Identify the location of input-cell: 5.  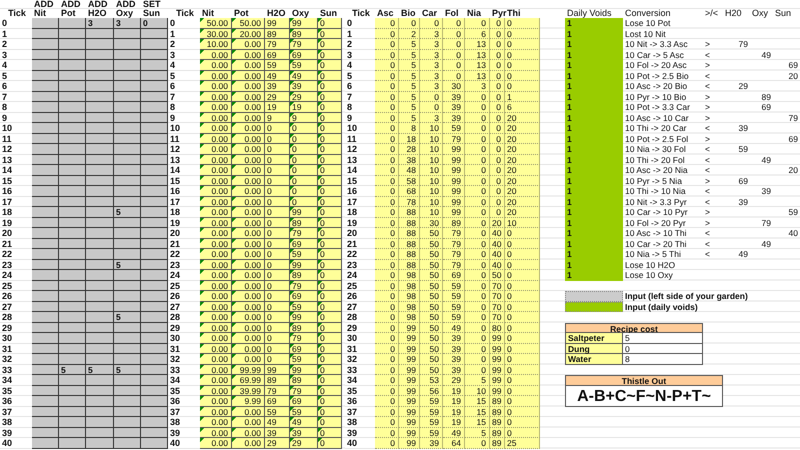
(127, 265).